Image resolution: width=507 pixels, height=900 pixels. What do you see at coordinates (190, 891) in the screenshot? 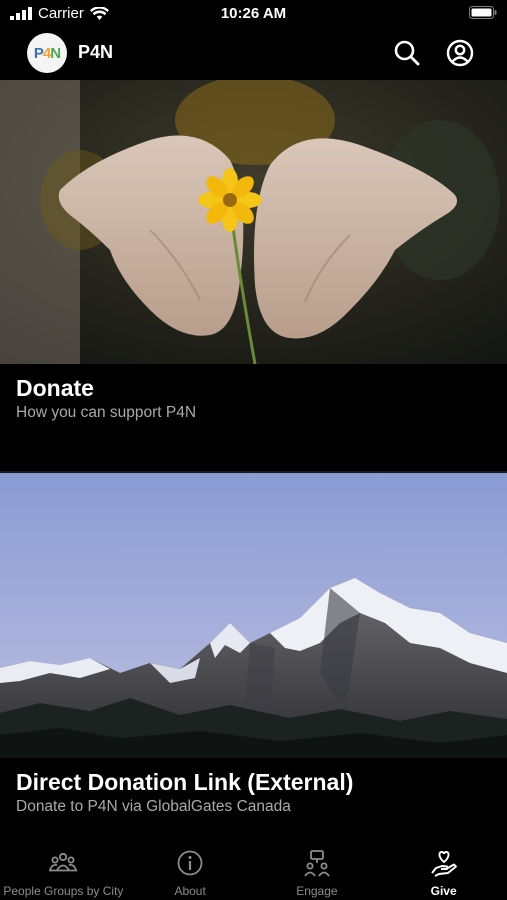
I see `tab-about-label: About` at bounding box center [190, 891].